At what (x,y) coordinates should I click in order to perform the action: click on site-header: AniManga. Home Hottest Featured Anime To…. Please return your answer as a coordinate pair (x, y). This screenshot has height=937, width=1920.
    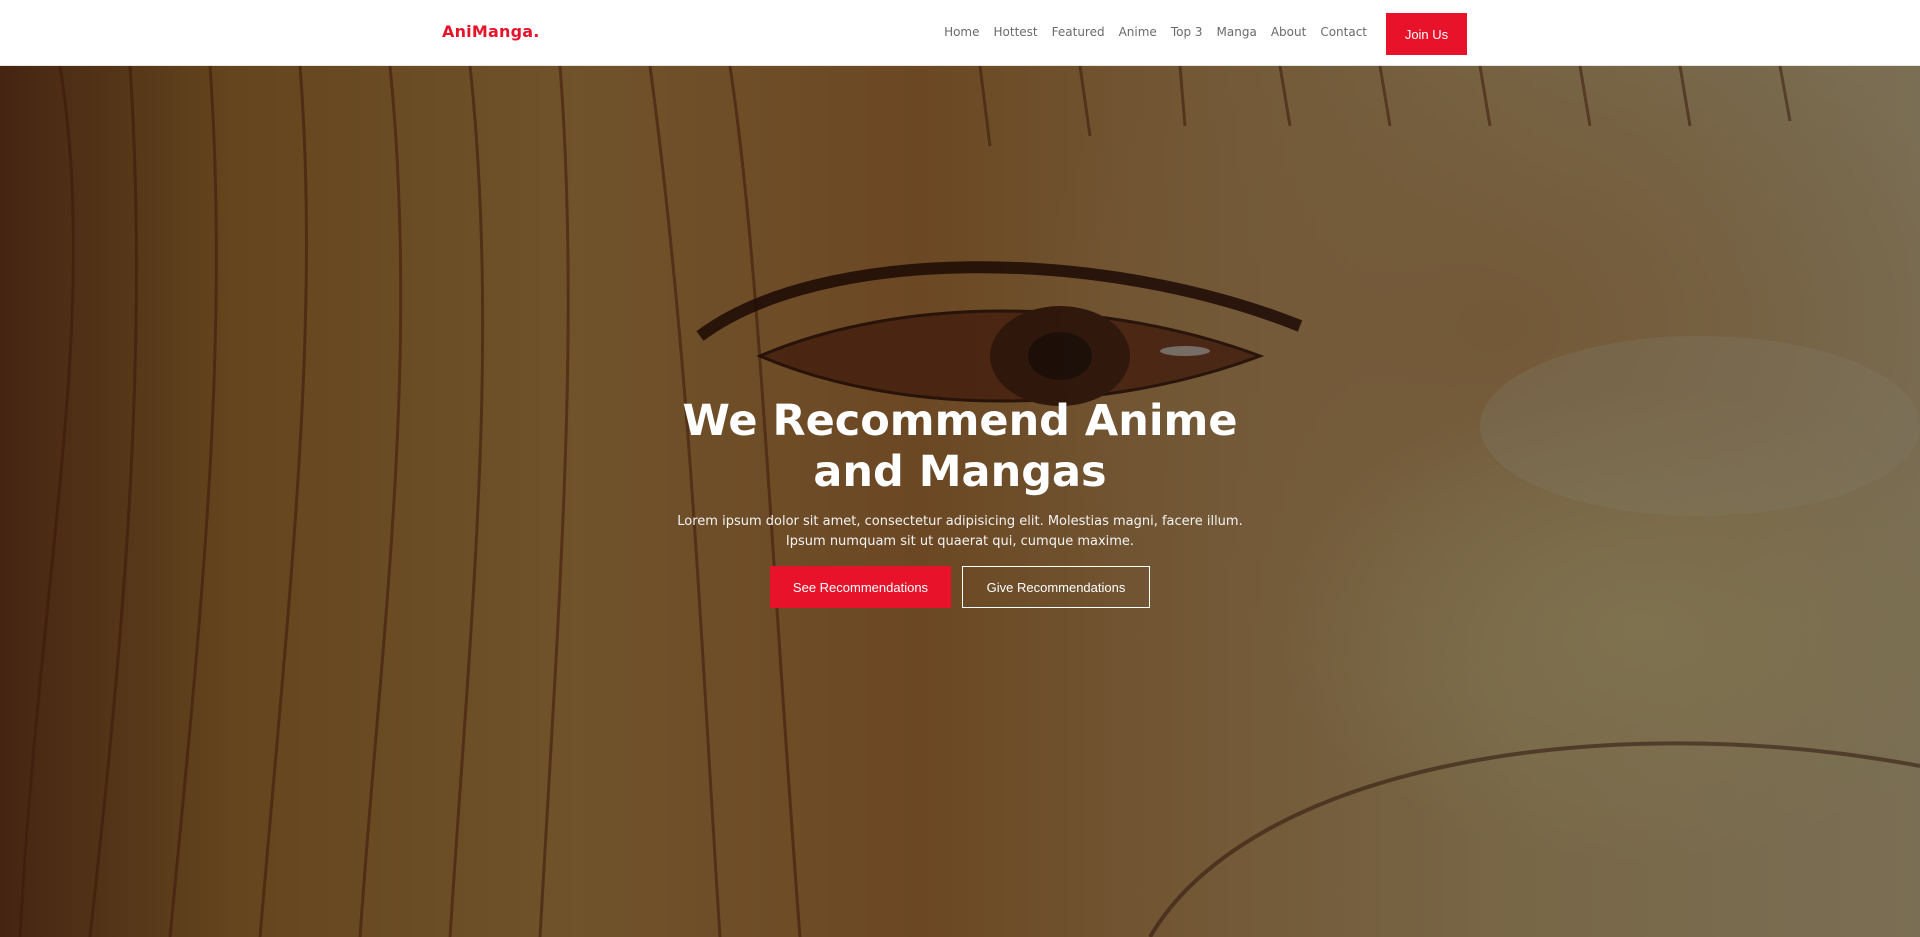
    Looking at the image, I should click on (960, 33).